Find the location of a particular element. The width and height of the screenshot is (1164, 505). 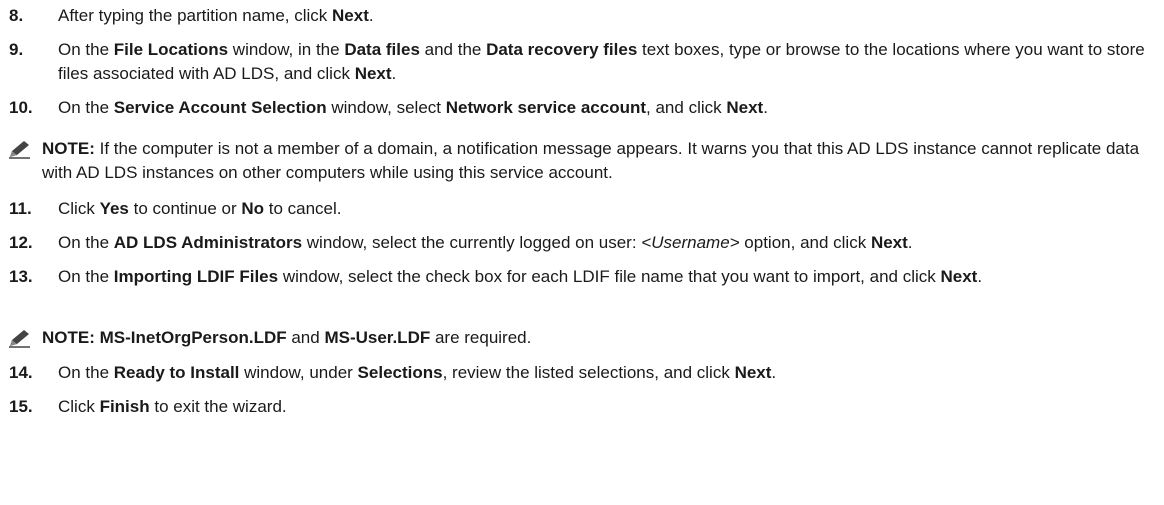

bold-term: Finish is located at coordinates (124, 406).